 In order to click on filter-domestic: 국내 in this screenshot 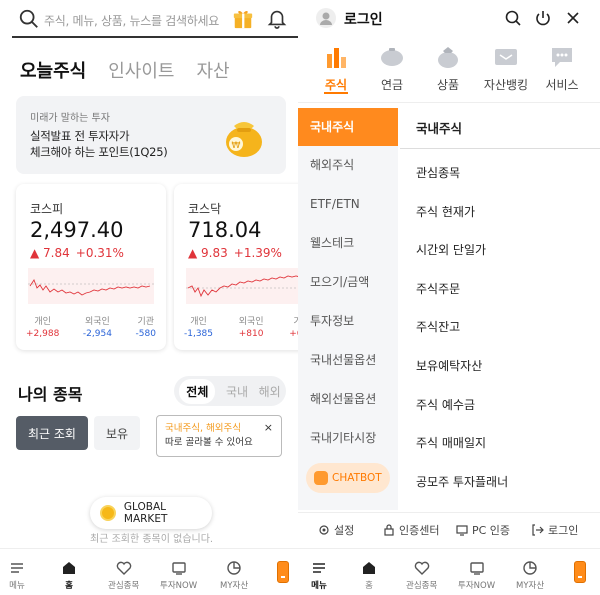, I will do `click(237, 391)`.